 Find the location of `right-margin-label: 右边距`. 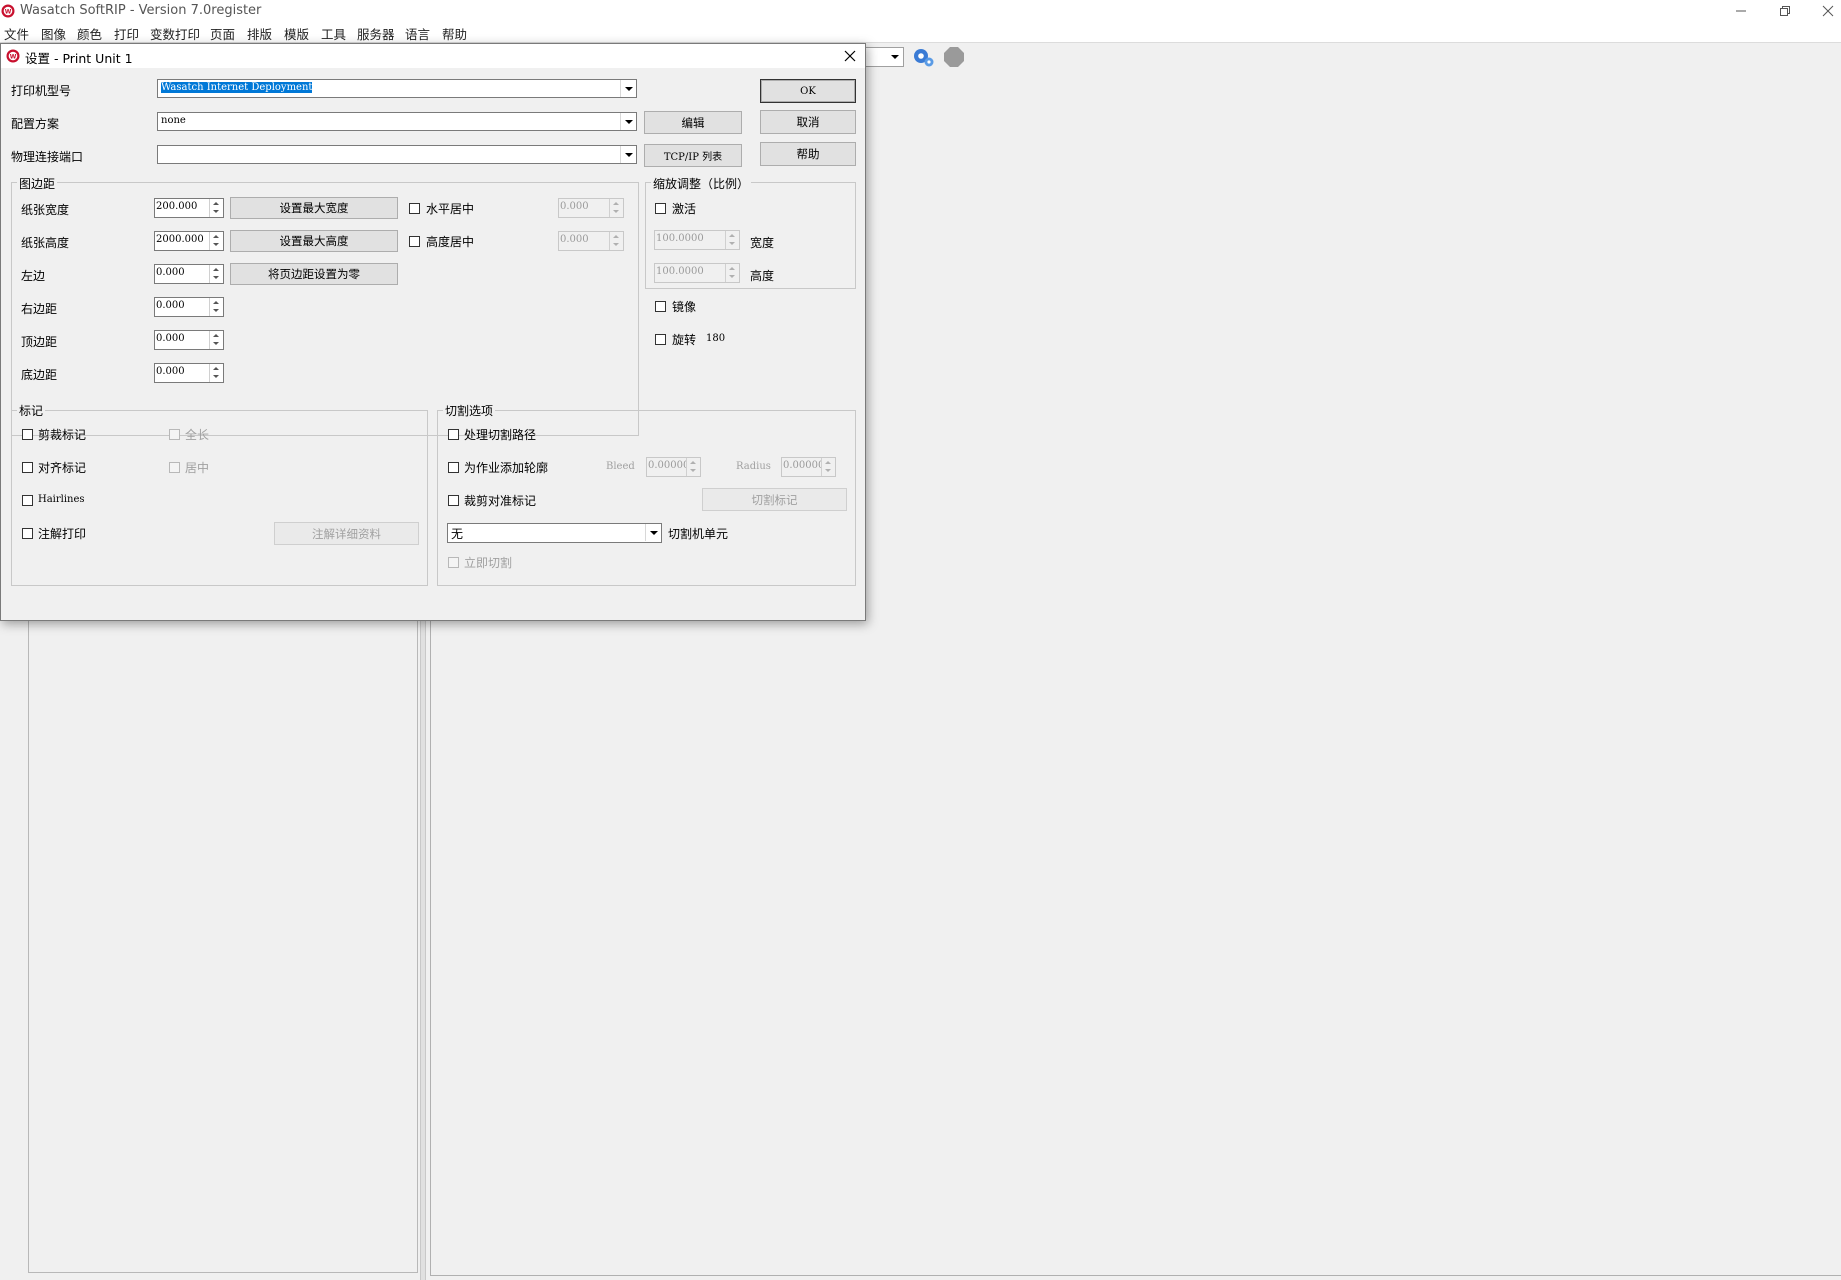

right-margin-label: 右边距 is located at coordinates (39, 309).